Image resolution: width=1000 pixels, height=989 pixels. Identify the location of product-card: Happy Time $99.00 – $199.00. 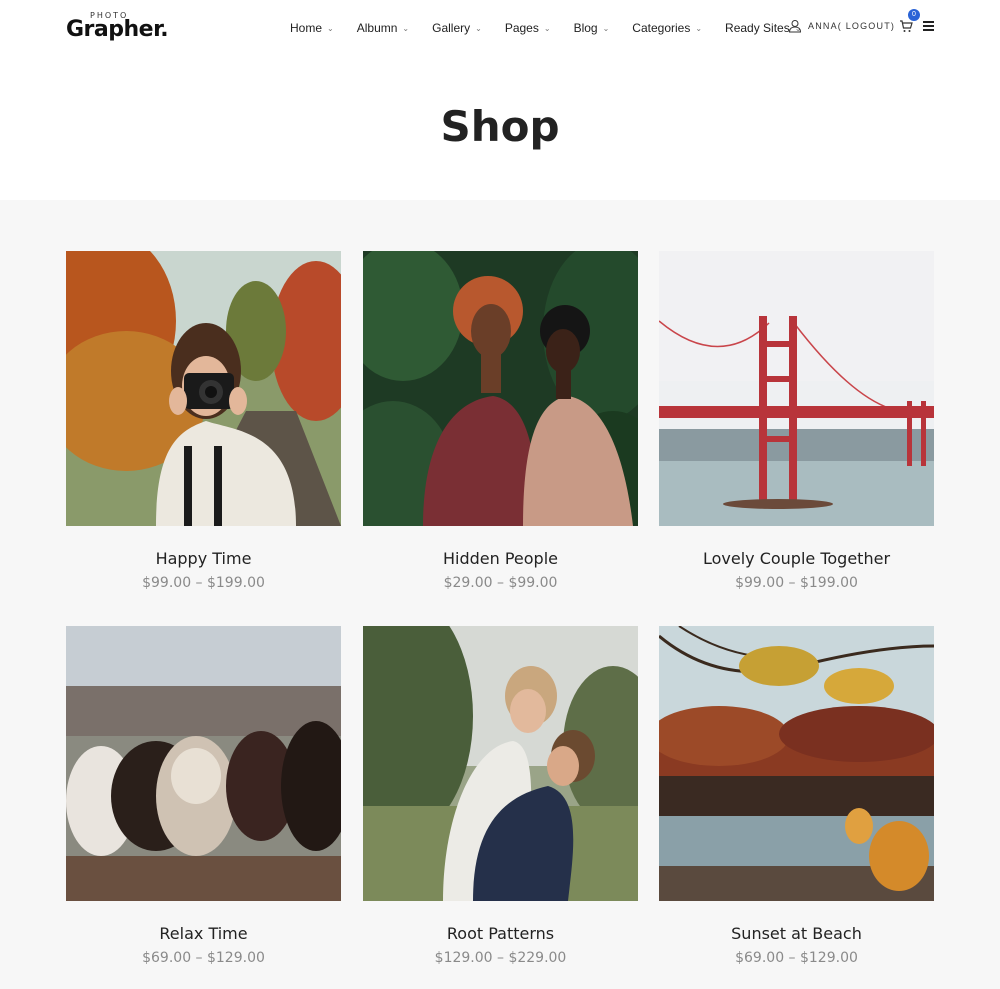
(203, 421).